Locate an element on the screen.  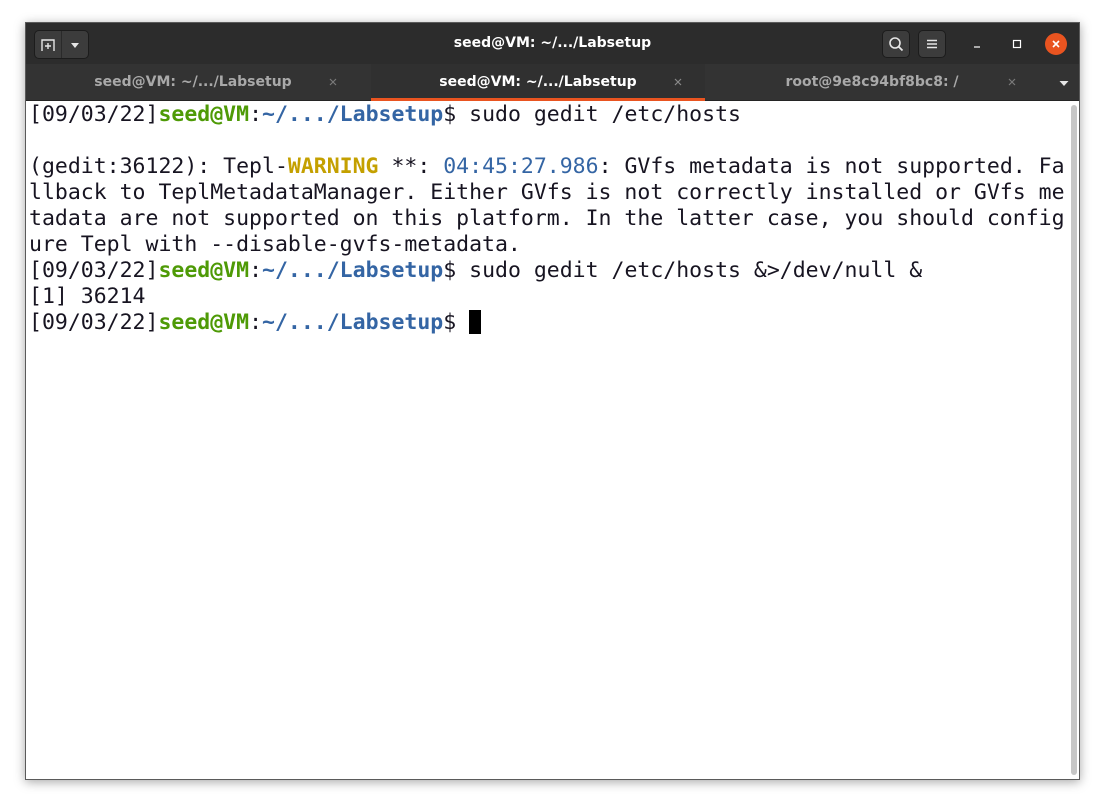
maximize-icon is located at coordinates (1017, 44).